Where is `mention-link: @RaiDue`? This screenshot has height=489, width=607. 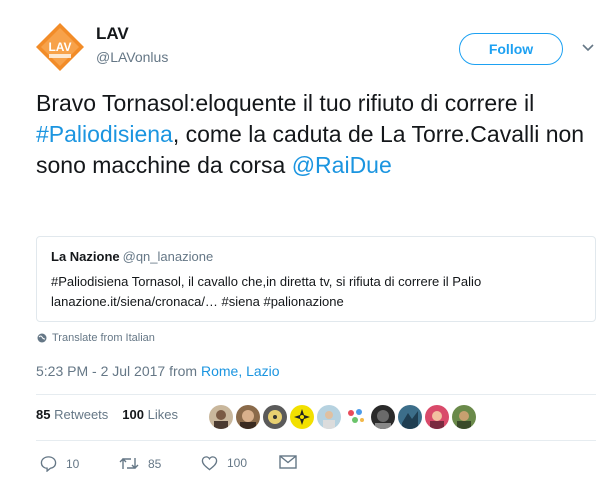
mention-link: @RaiDue is located at coordinates (342, 165).